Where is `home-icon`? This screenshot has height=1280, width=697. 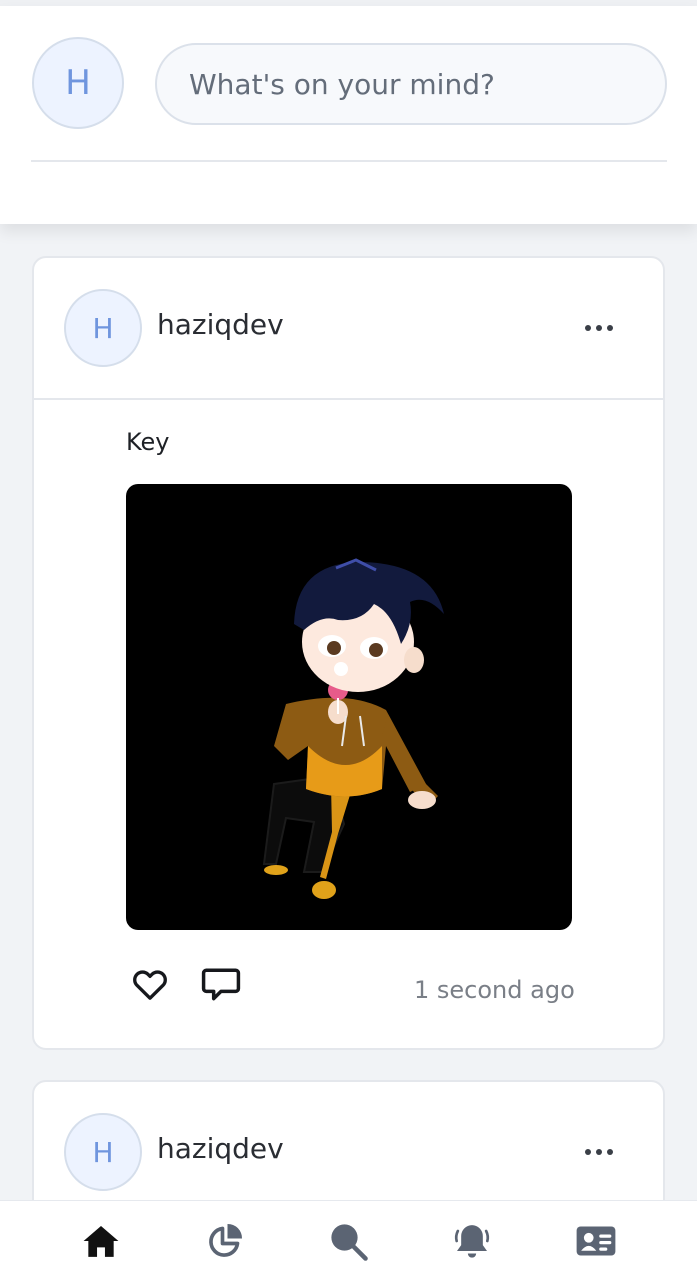 home-icon is located at coordinates (101, 1241).